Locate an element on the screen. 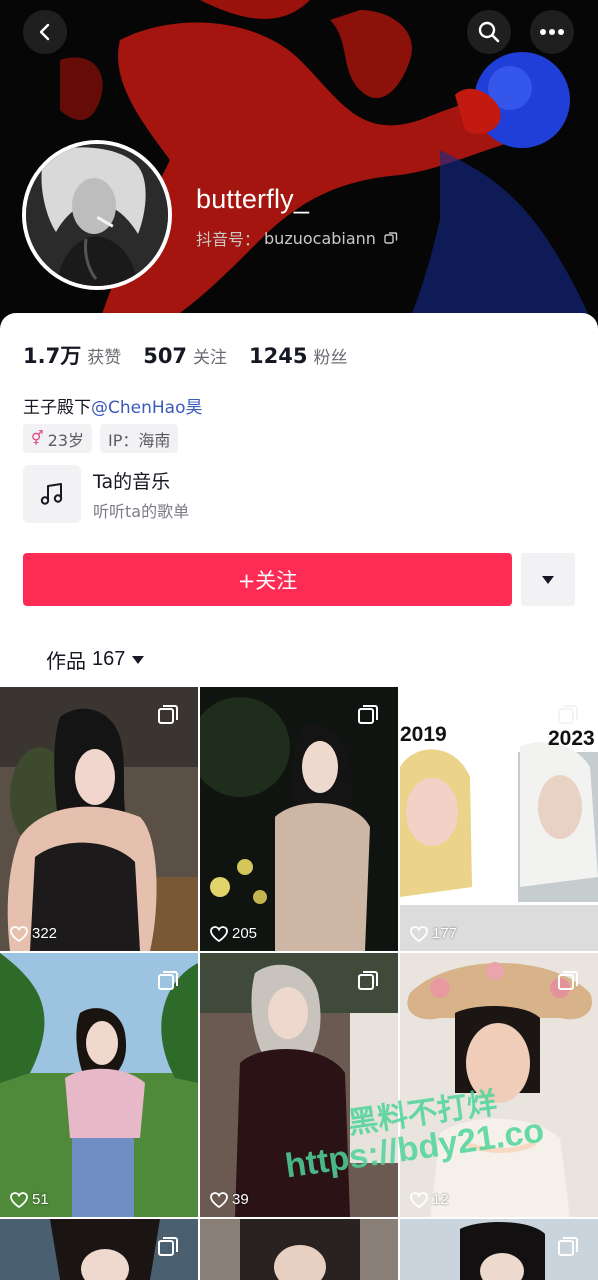 Image resolution: width=598 pixels, height=1280 pixels. ip-tag: IP：海南 is located at coordinates (139, 438).